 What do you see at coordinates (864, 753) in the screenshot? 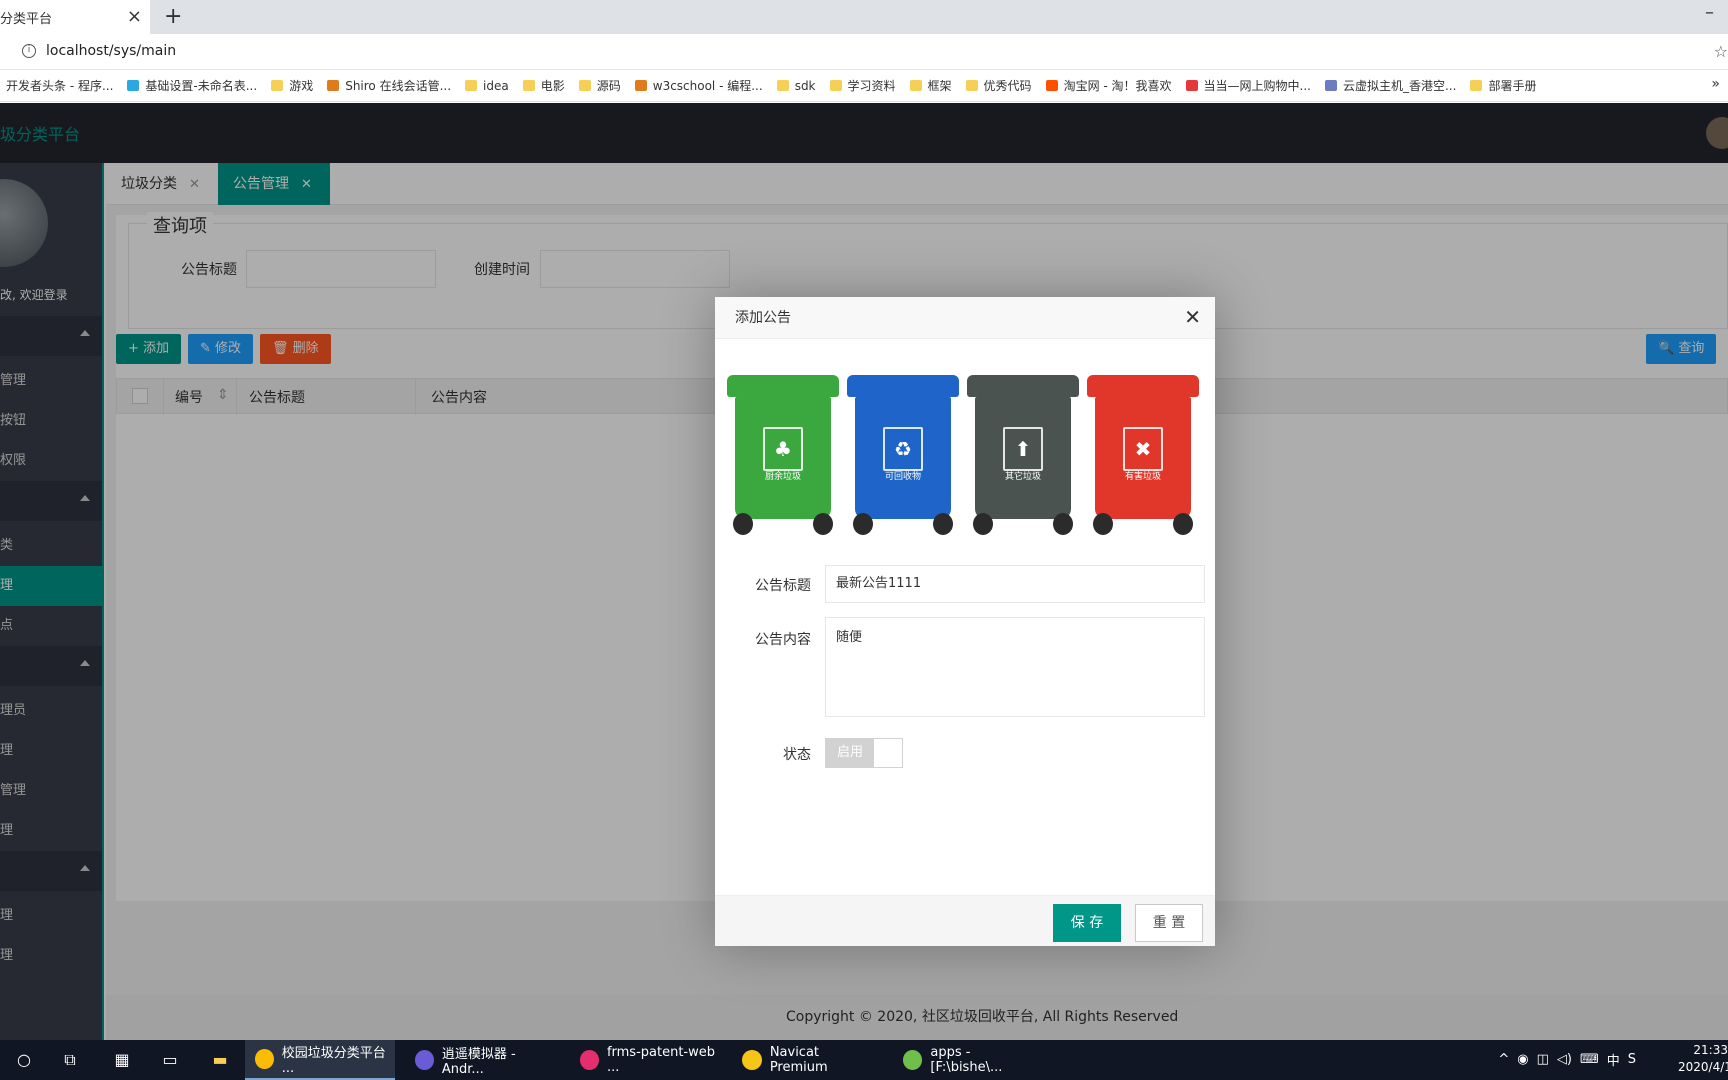
I see `status-switch: 启用` at bounding box center [864, 753].